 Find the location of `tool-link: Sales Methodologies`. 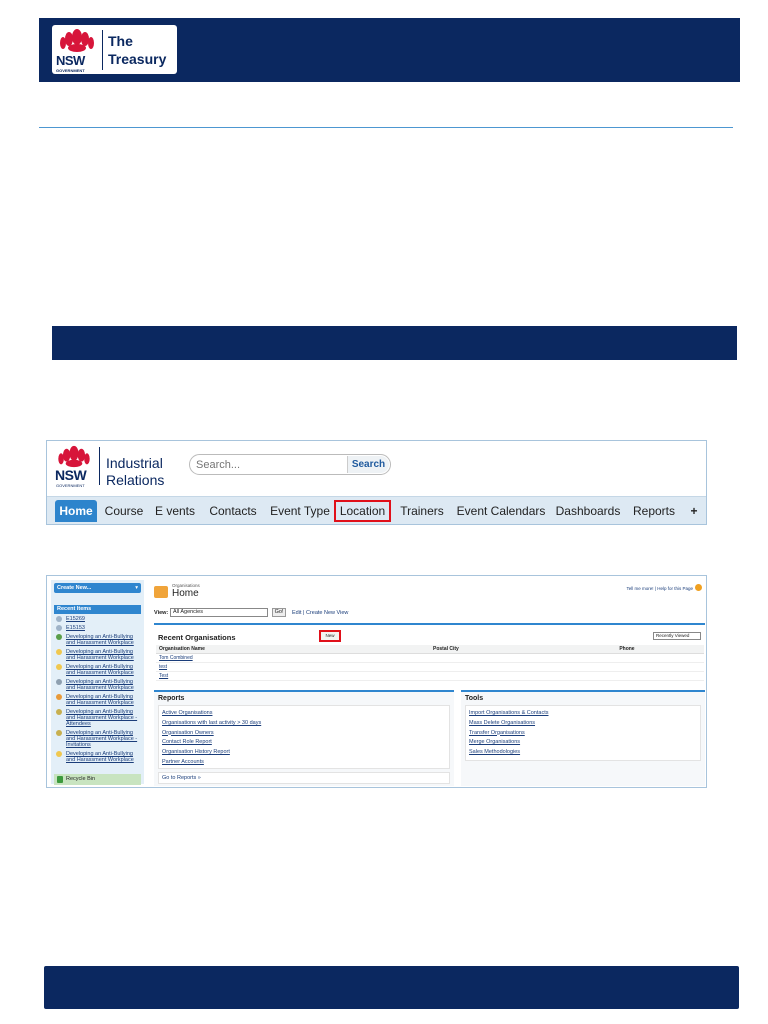

tool-link: Sales Methodologies is located at coordinates (584, 753).